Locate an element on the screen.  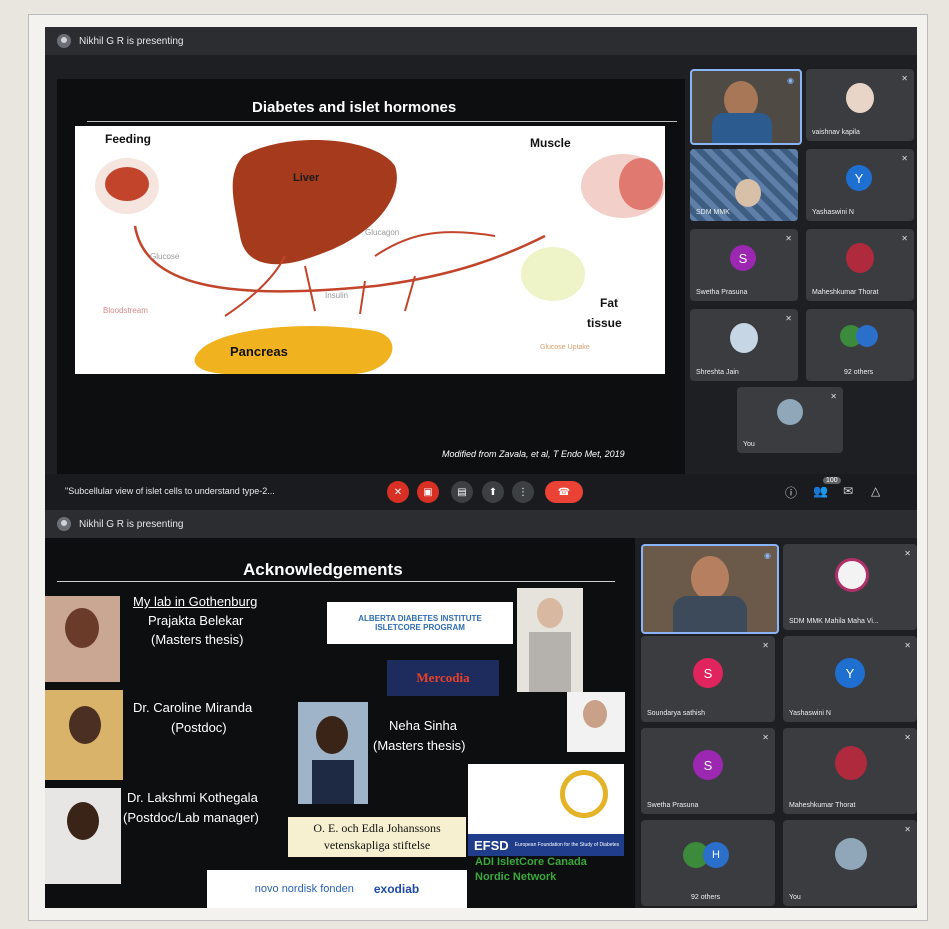
participant-tile: S ✕ Soundarya sathish is located at coordinates (708, 679).